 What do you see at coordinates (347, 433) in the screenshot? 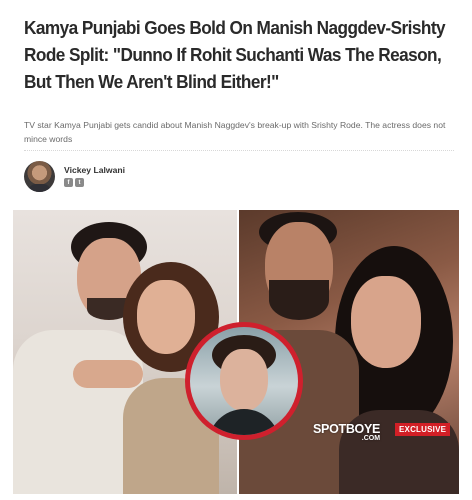
I see `brand-watermark: SPOTBOYE .COM` at bounding box center [347, 433].